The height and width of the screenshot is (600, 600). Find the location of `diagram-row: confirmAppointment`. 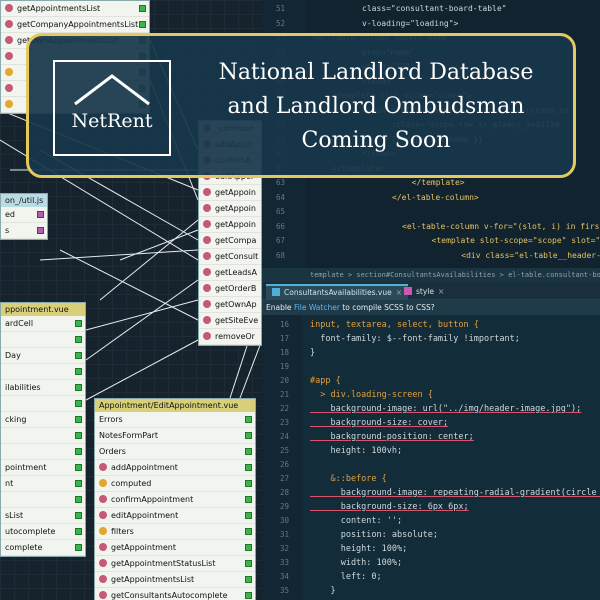

diagram-row: confirmAppointment is located at coordinates (175, 500).